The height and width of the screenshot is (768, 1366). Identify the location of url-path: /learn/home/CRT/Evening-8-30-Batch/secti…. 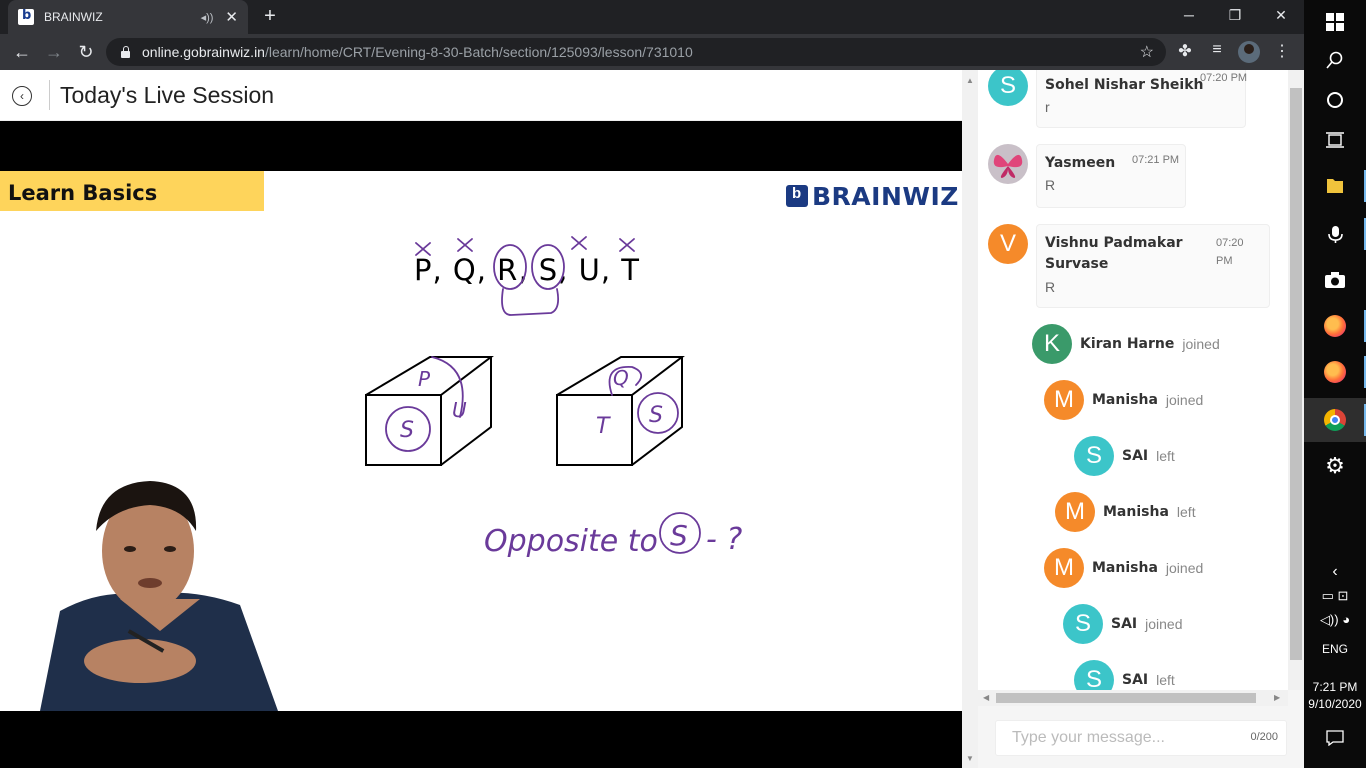
(478, 52).